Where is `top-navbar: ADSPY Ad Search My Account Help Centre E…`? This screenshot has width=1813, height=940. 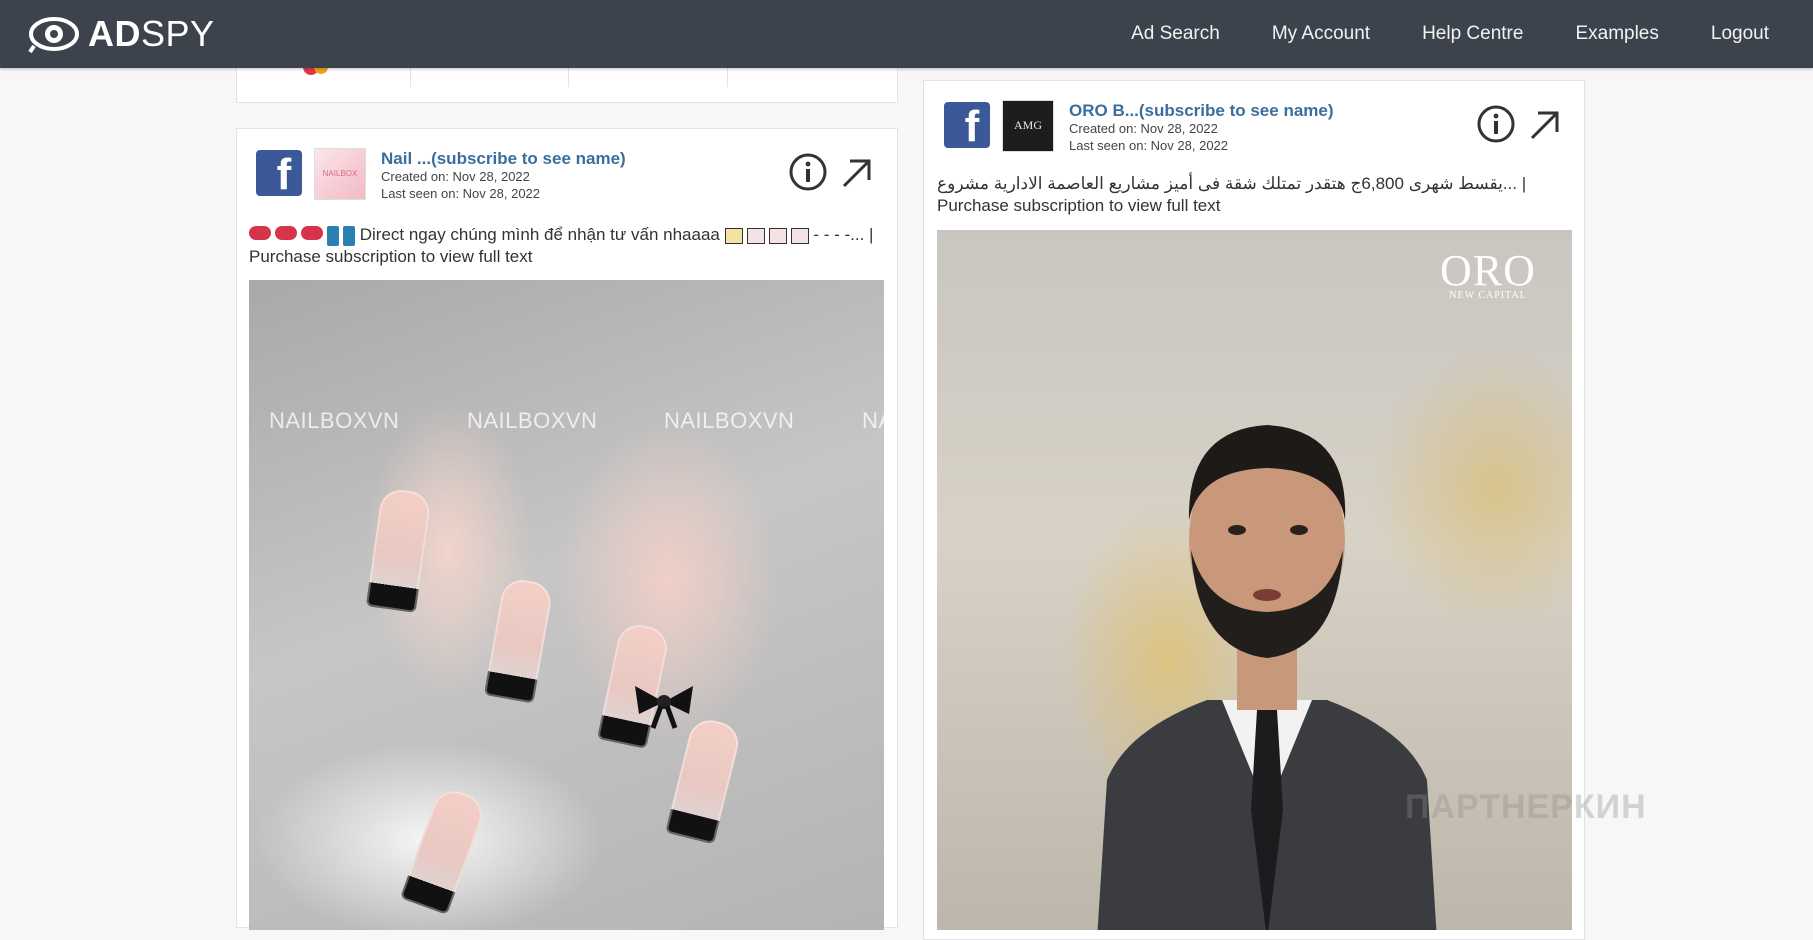
top-navbar: ADSPY Ad Search My Account Help Centre E… is located at coordinates (906, 34).